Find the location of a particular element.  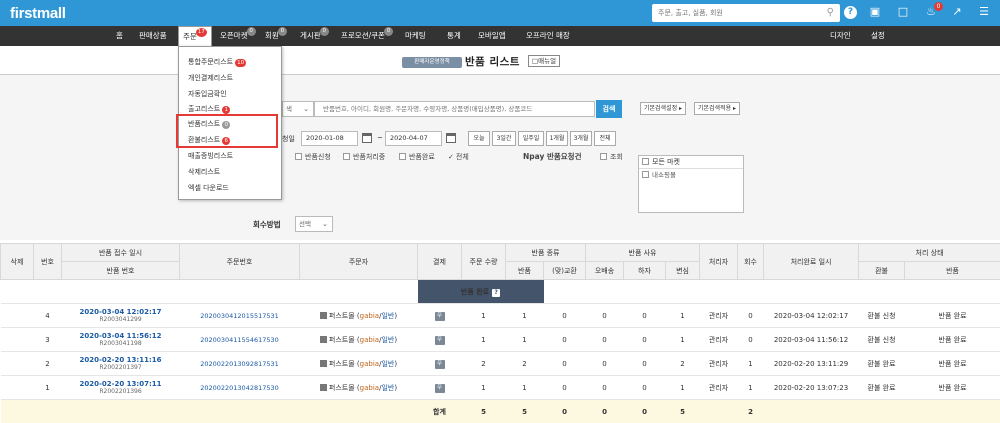

external-link-icon: ↗ is located at coordinates (957, 12).